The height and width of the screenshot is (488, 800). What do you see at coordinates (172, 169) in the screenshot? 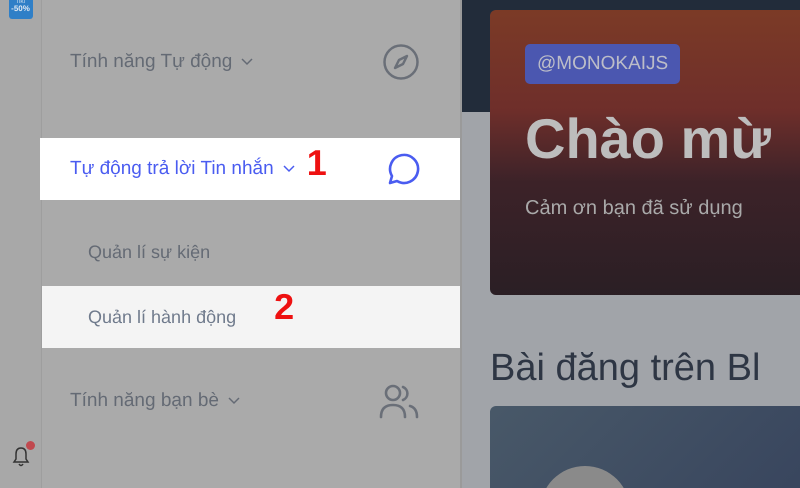
I see `sidebar-item: Tự động trả lời Tin nhắn` at bounding box center [172, 169].